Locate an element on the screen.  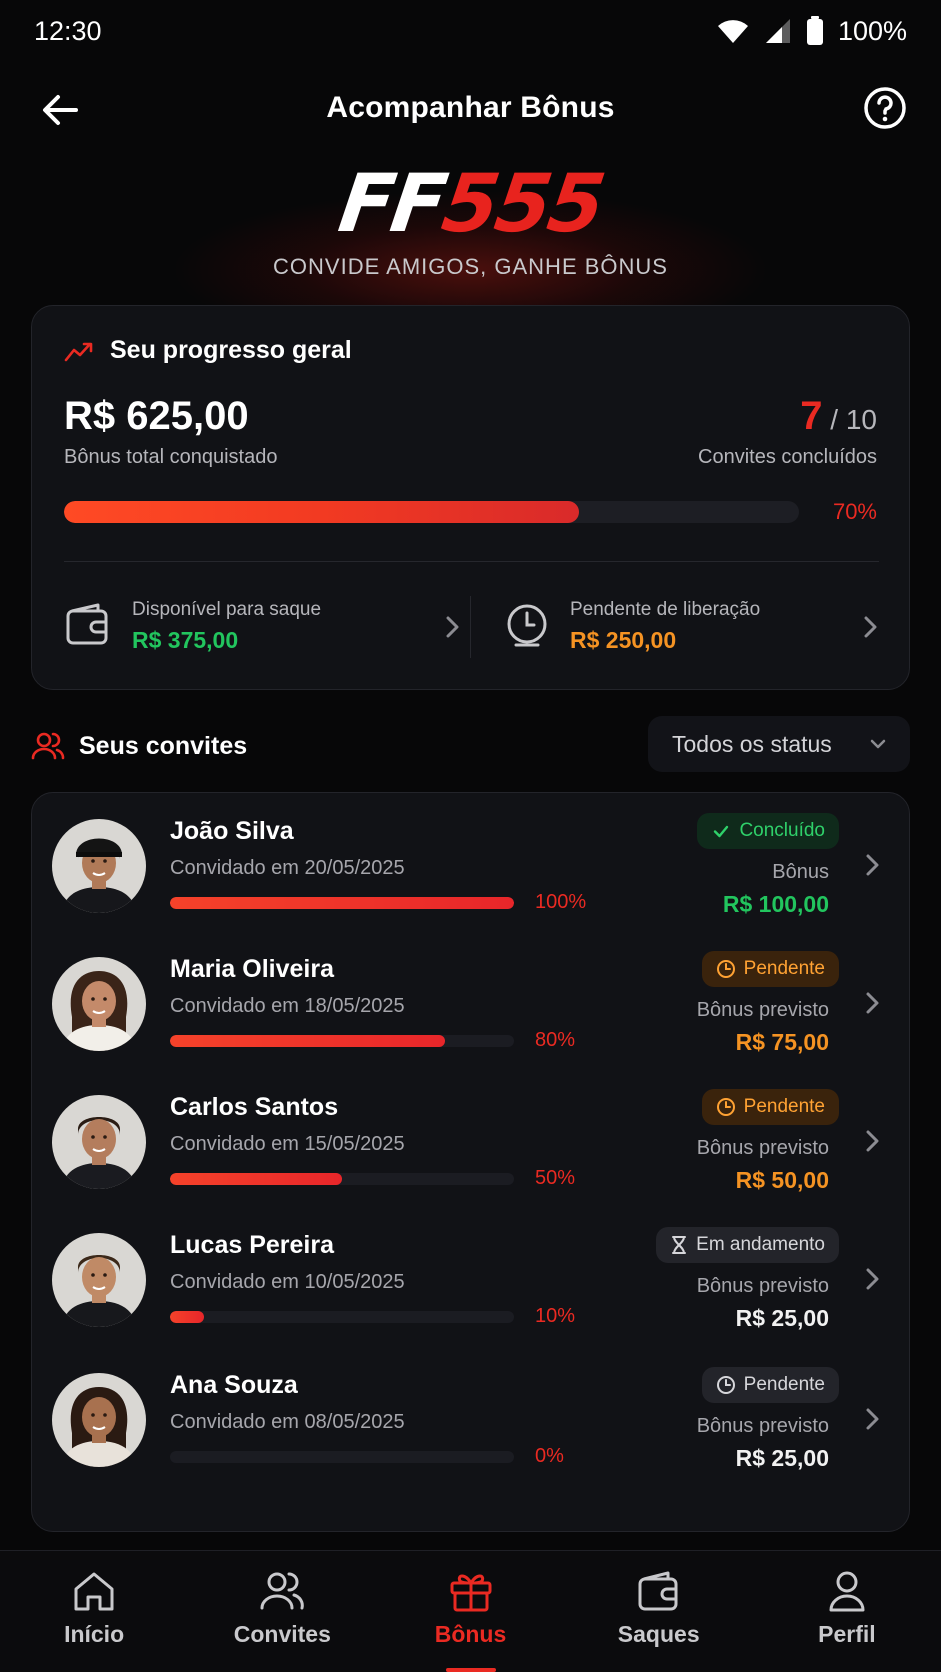
pending-text: Pendente de liberação R$ 250,00 is located at coordinates (665, 626).